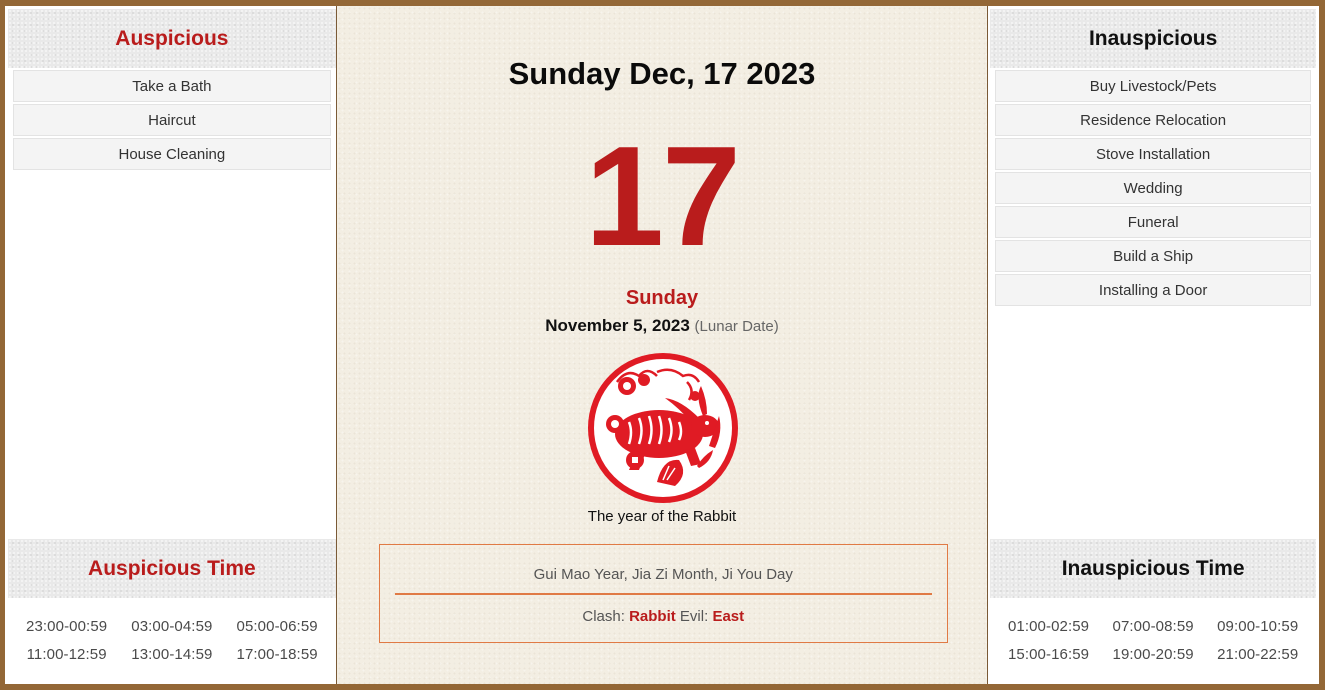 This screenshot has height=690, width=1325. Describe the element at coordinates (694, 616) in the screenshot. I see `evil-label: Evil:` at that location.